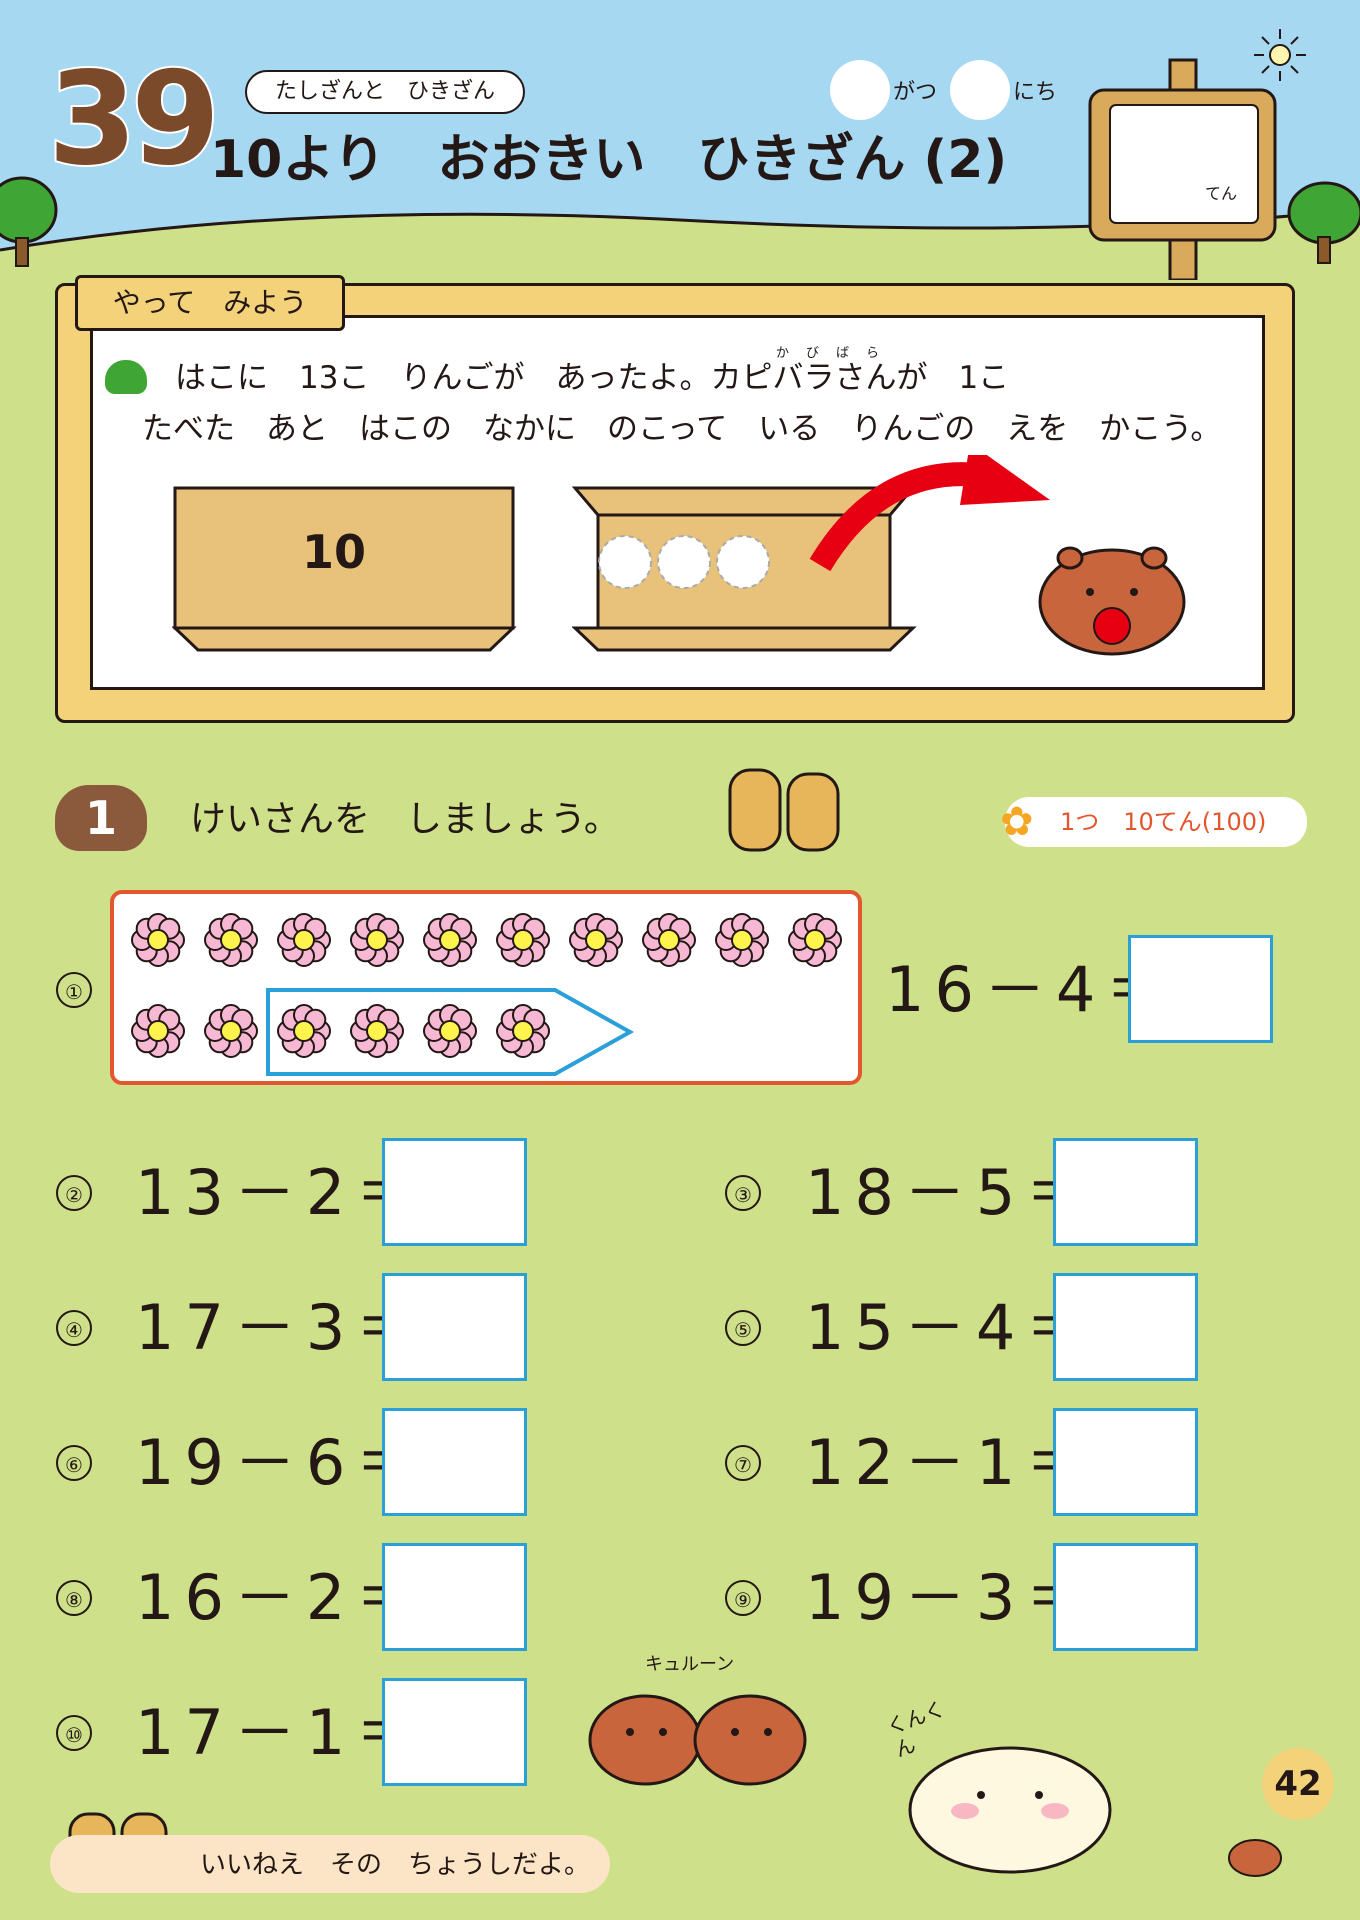  I want to click on problem-label-4: ④, so click(74, 1328).